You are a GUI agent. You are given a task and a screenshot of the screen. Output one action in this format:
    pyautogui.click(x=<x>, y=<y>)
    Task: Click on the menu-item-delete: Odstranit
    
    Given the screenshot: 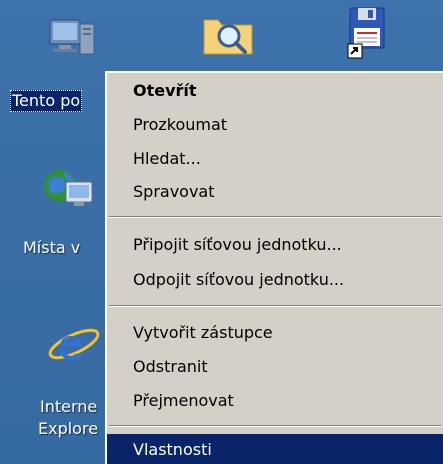 What is the action you would take?
    pyautogui.click(x=275, y=367)
    